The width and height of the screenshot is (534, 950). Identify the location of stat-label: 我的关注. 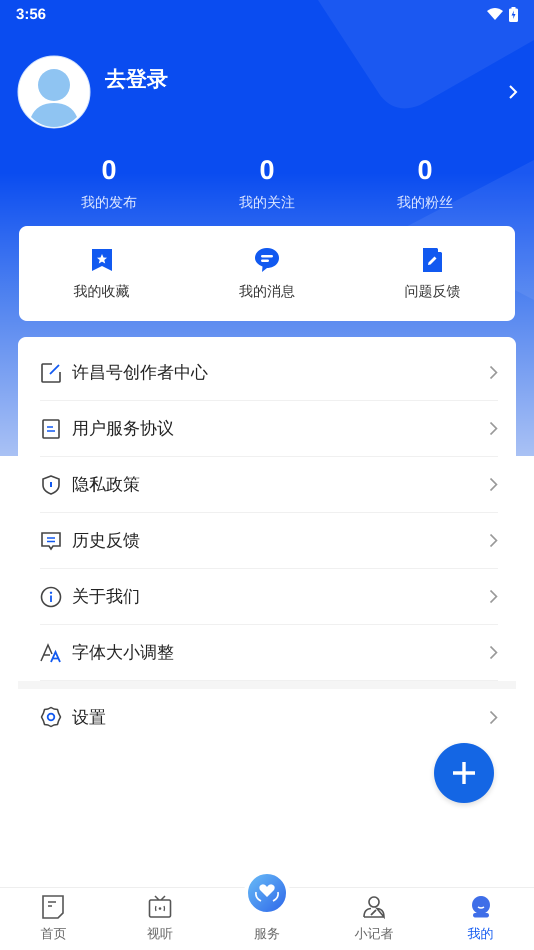
(267, 203).